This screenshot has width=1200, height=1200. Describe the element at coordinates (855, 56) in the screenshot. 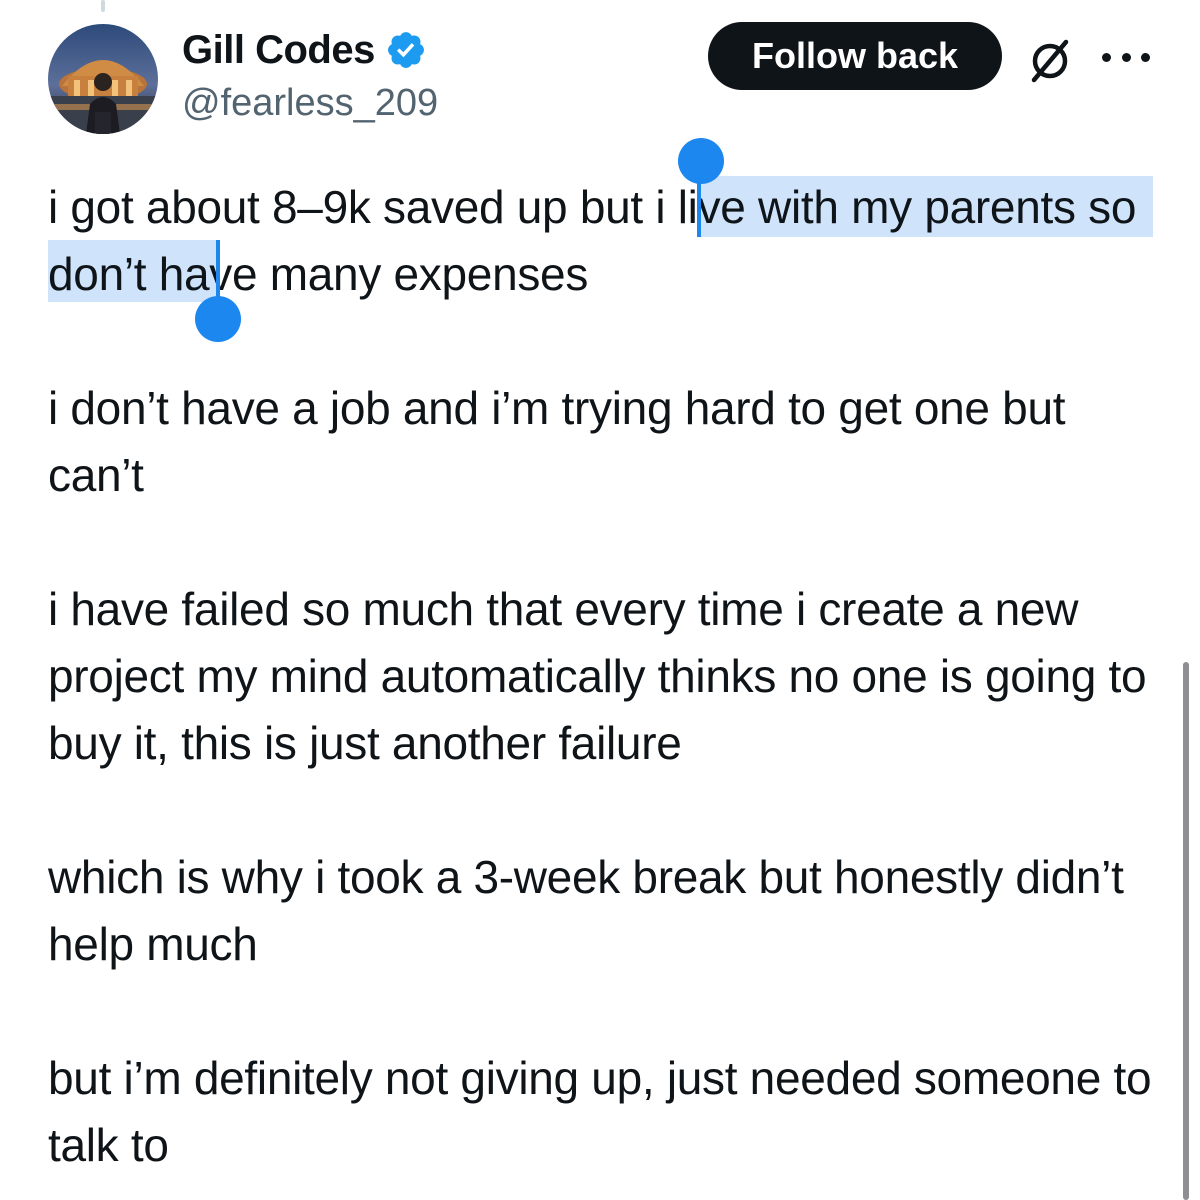

I see `follow-back-button: Follow back` at that location.